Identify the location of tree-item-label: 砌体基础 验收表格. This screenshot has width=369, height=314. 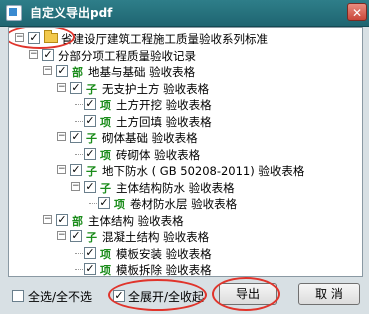
(150, 138).